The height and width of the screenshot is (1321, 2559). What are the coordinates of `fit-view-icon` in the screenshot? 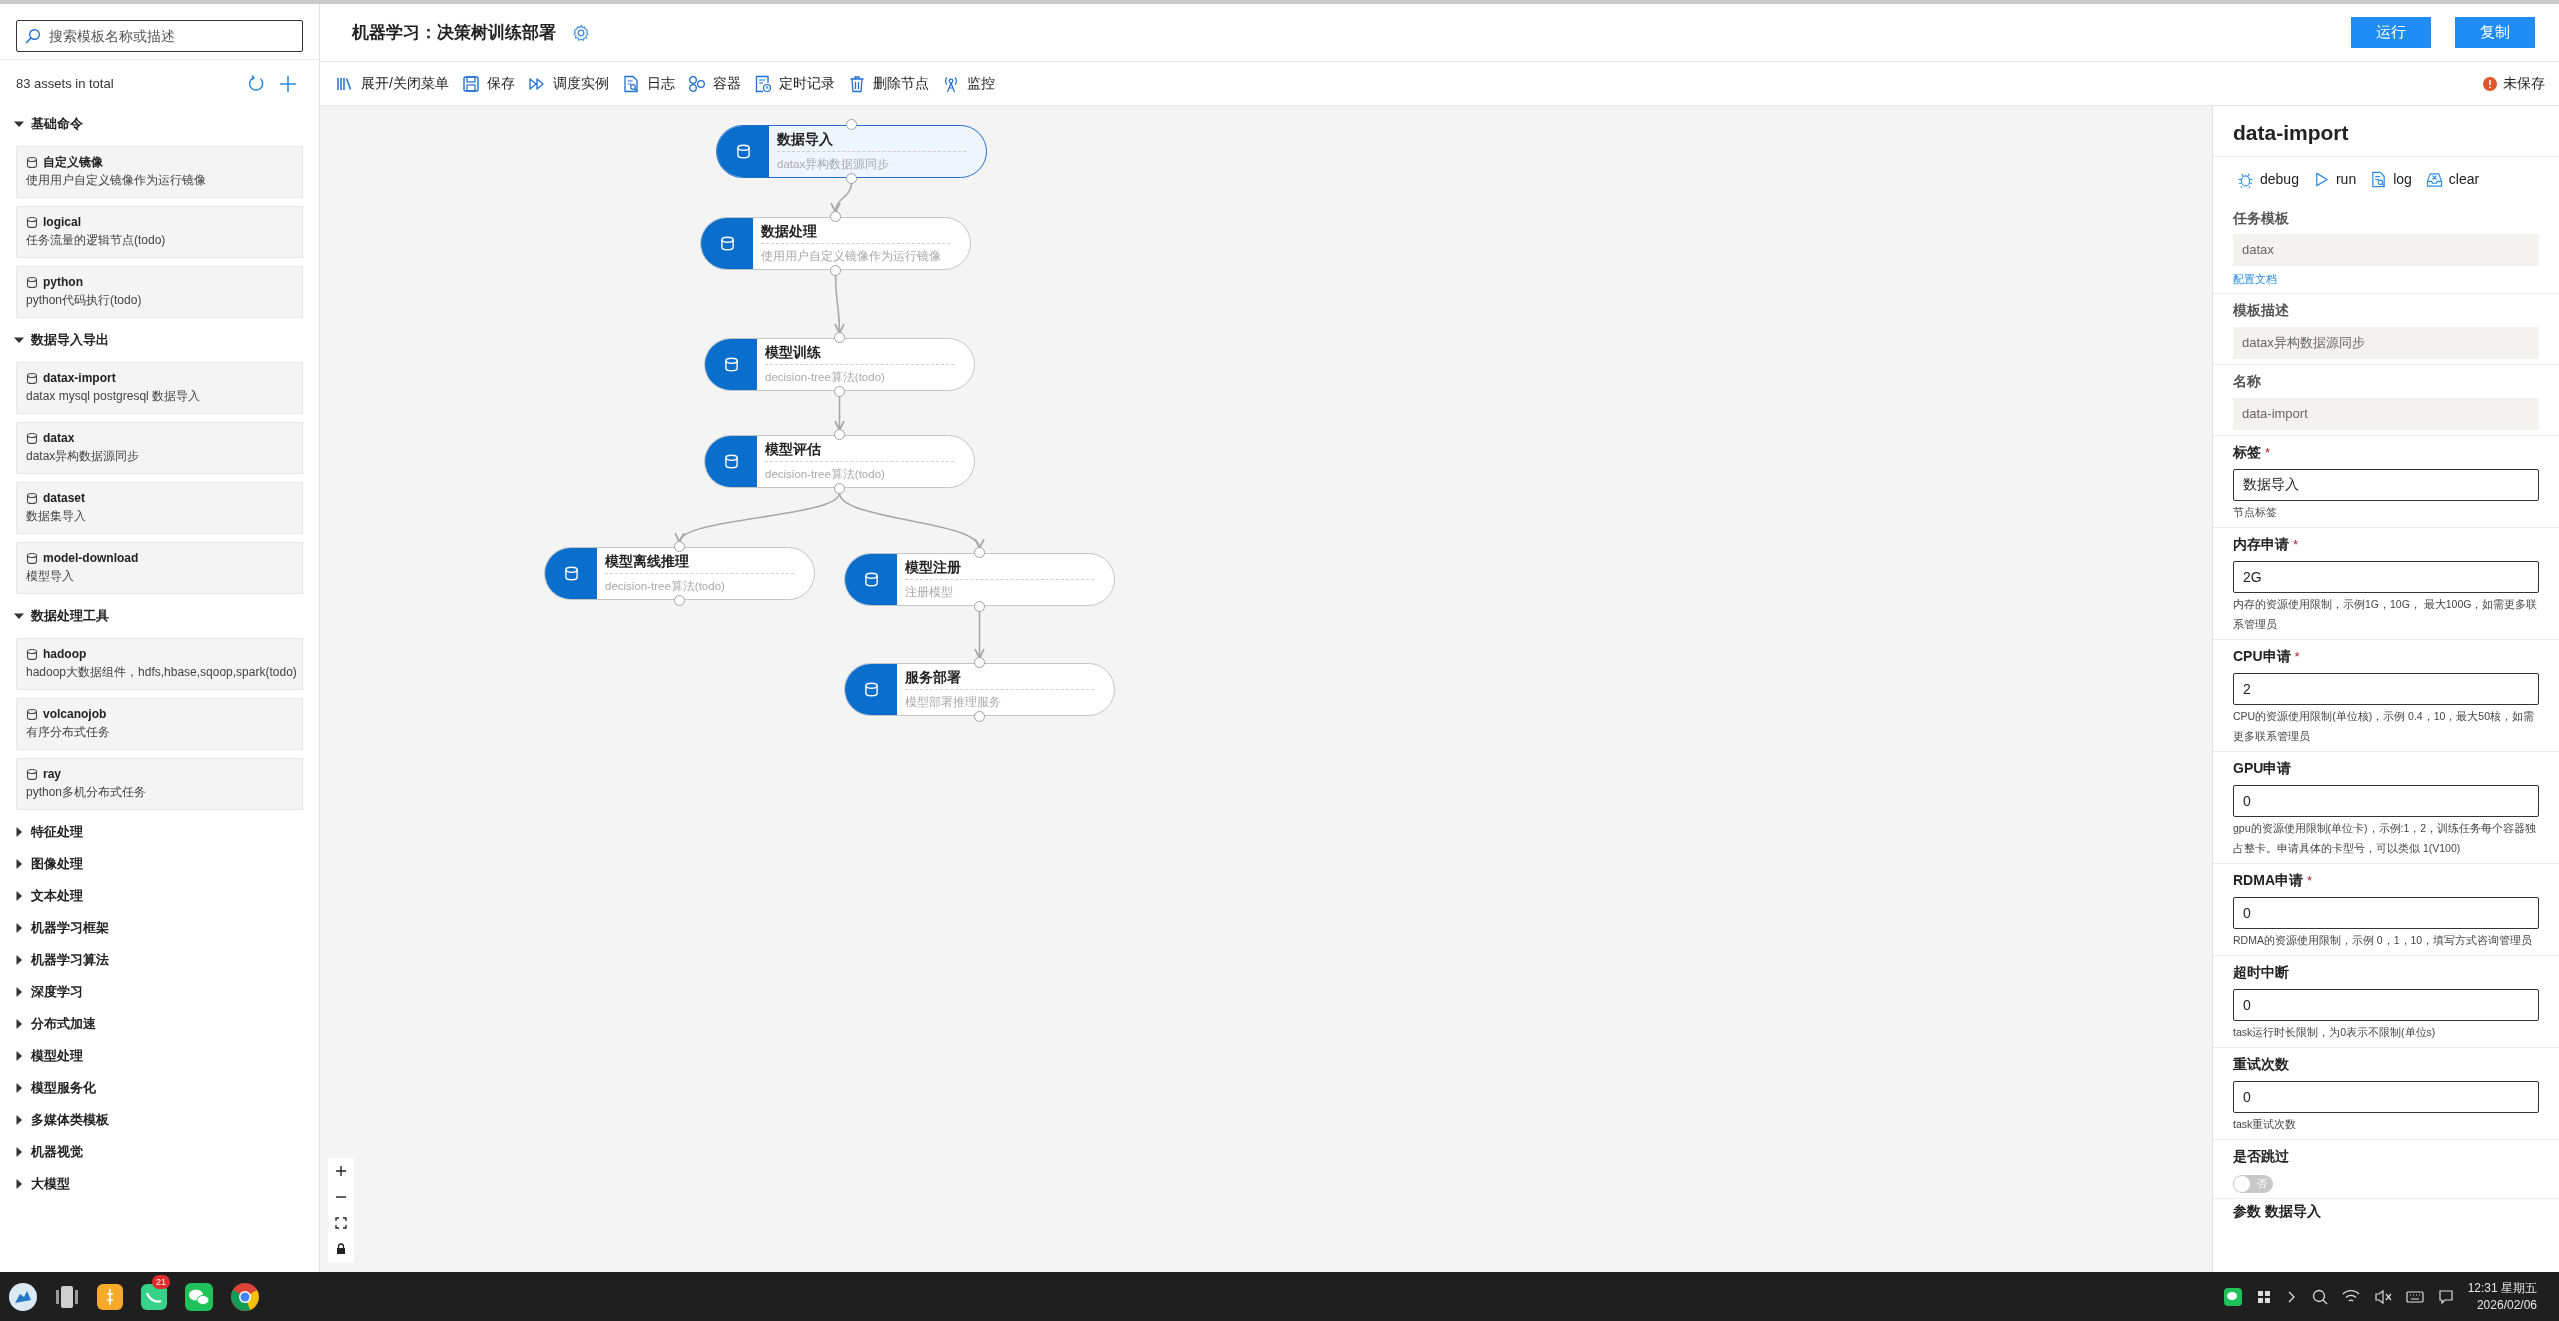 It's located at (341, 1223).